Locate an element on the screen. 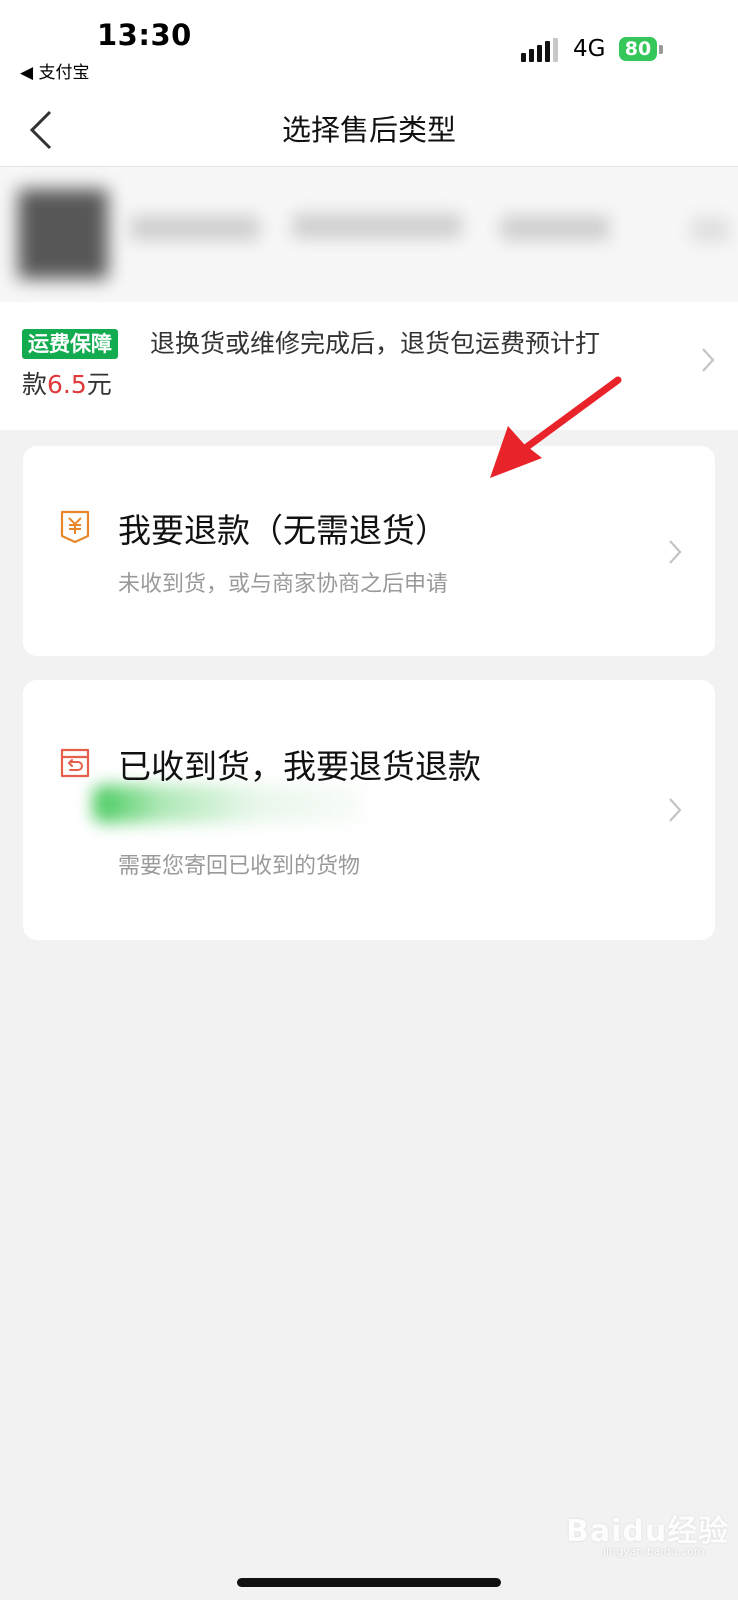 This screenshot has width=738, height=1600. blurred-tag is located at coordinates (228, 804).